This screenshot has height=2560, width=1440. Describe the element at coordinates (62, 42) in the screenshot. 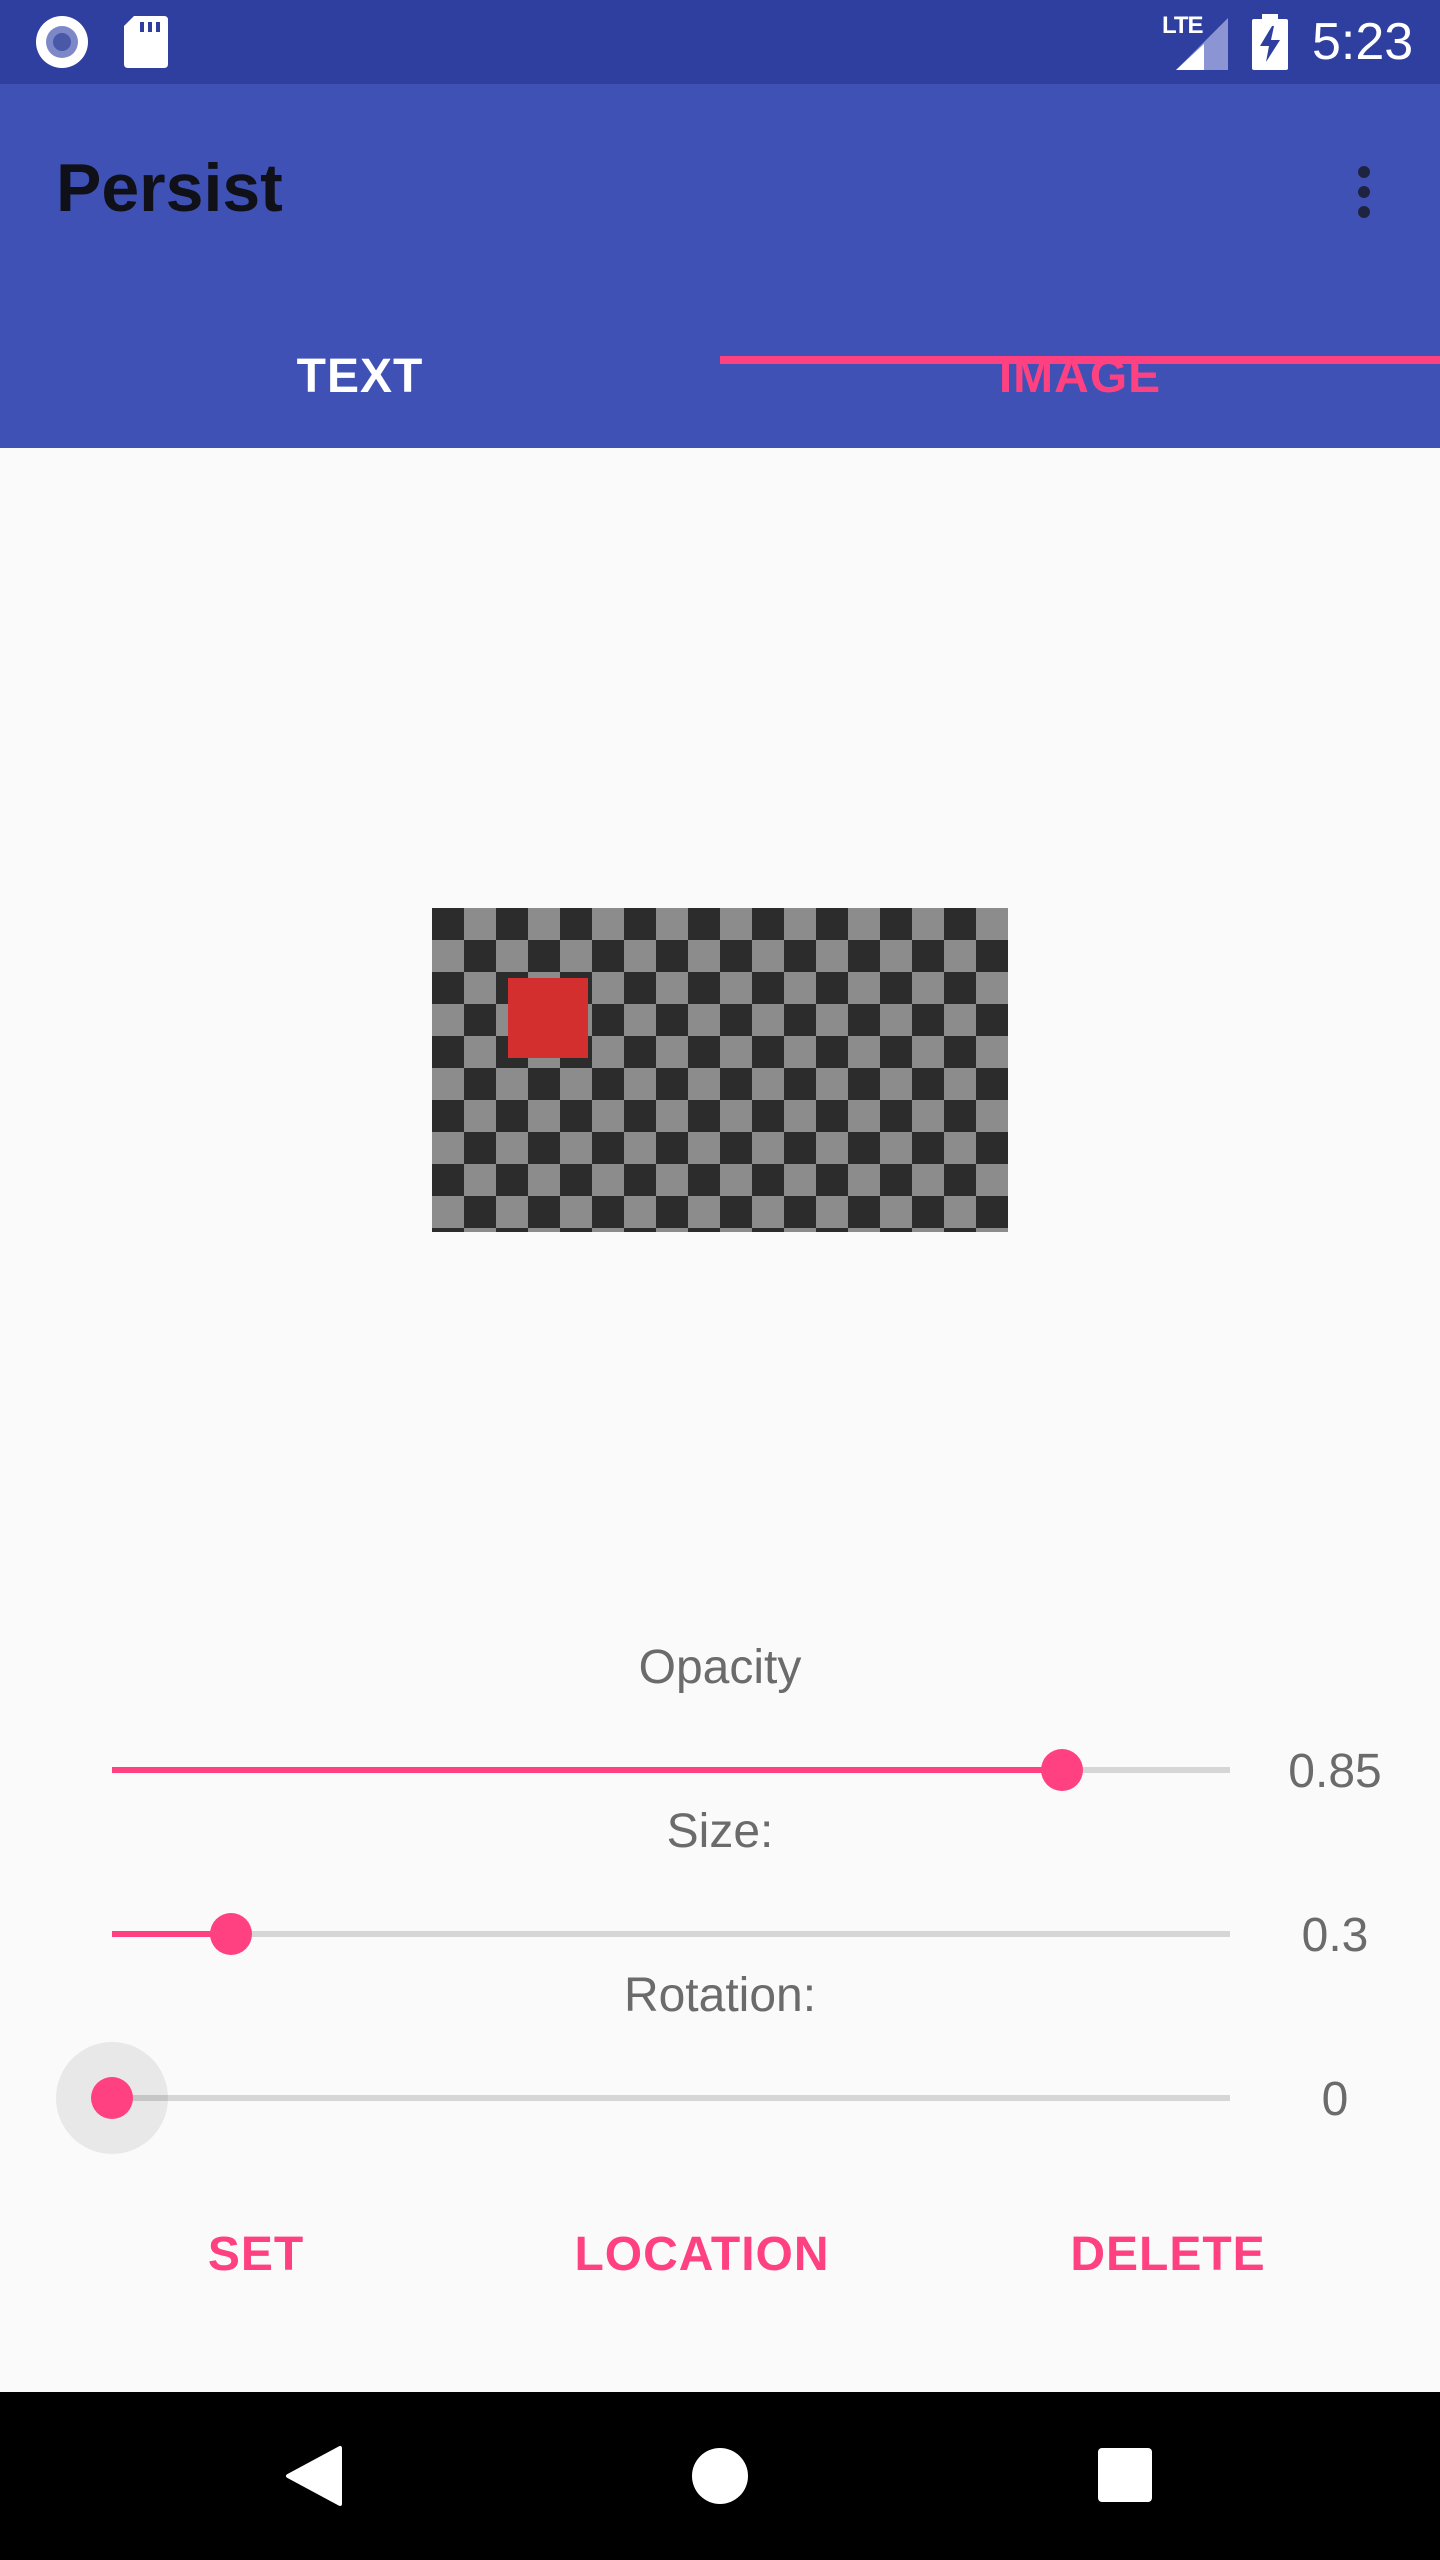

I see `screen-record-icon` at that location.